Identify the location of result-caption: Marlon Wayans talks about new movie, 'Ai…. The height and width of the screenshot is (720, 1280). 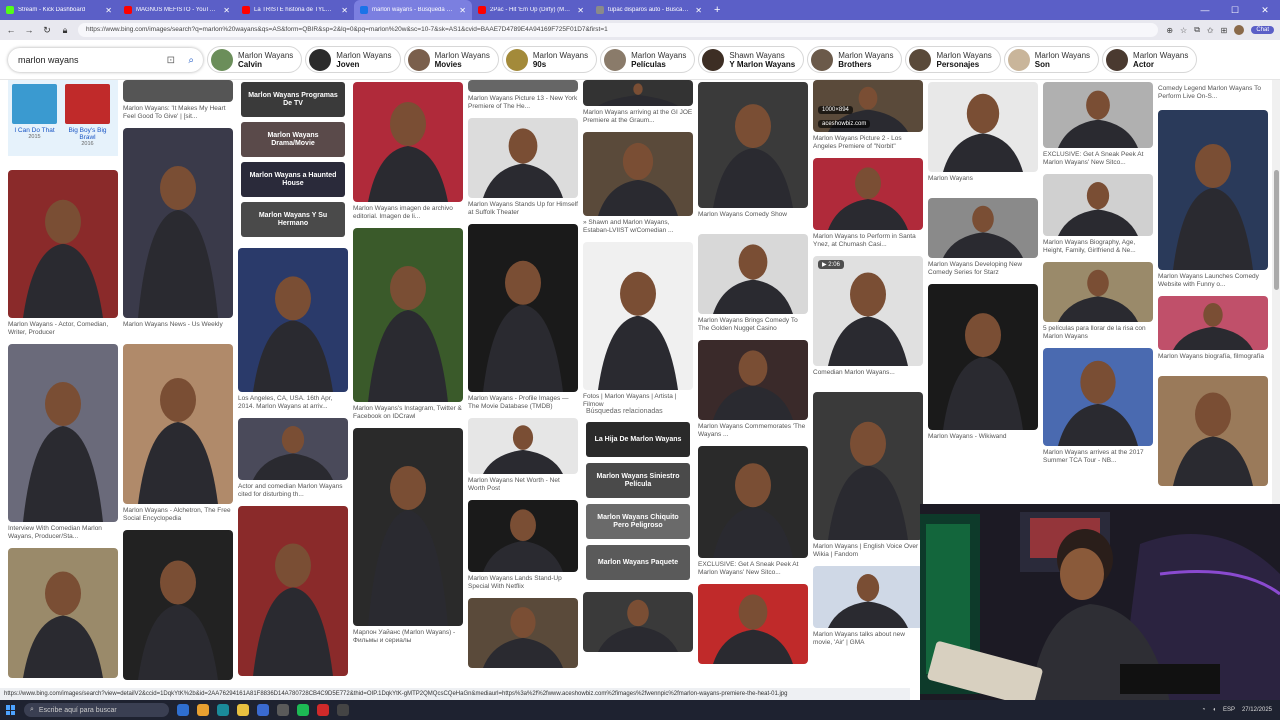
(868, 639).